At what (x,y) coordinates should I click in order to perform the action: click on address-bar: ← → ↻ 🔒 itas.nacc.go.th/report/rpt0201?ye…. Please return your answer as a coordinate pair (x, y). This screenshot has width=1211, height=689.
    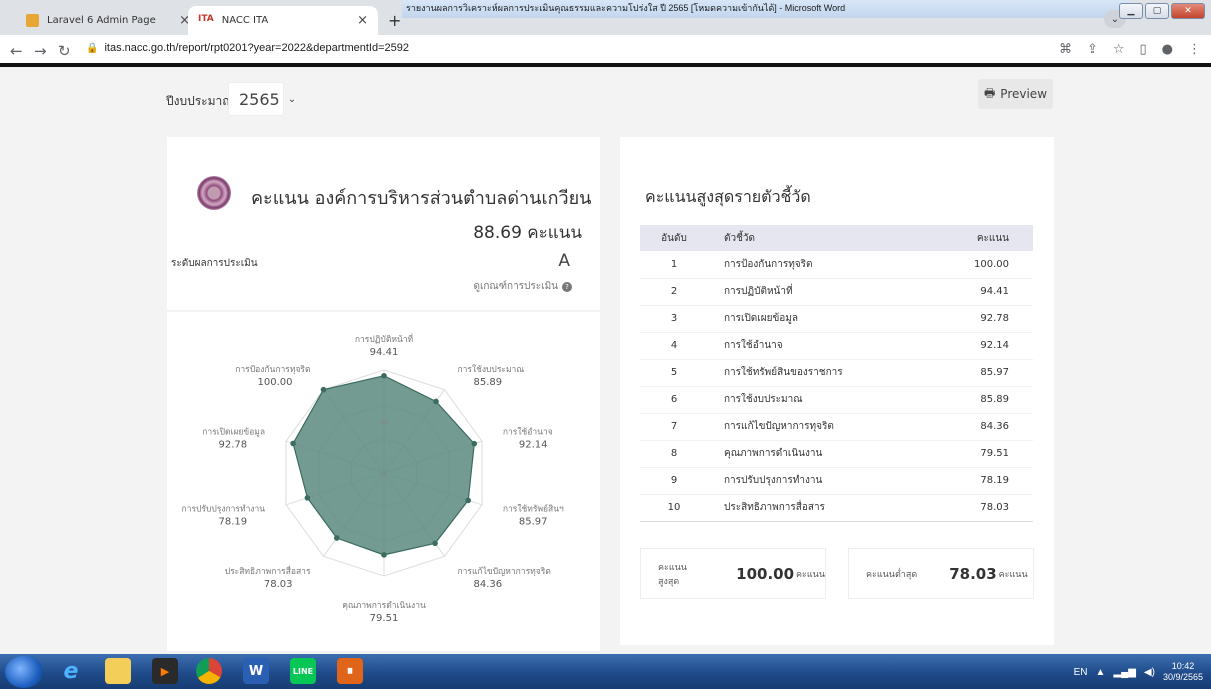
    Looking at the image, I should click on (605, 51).